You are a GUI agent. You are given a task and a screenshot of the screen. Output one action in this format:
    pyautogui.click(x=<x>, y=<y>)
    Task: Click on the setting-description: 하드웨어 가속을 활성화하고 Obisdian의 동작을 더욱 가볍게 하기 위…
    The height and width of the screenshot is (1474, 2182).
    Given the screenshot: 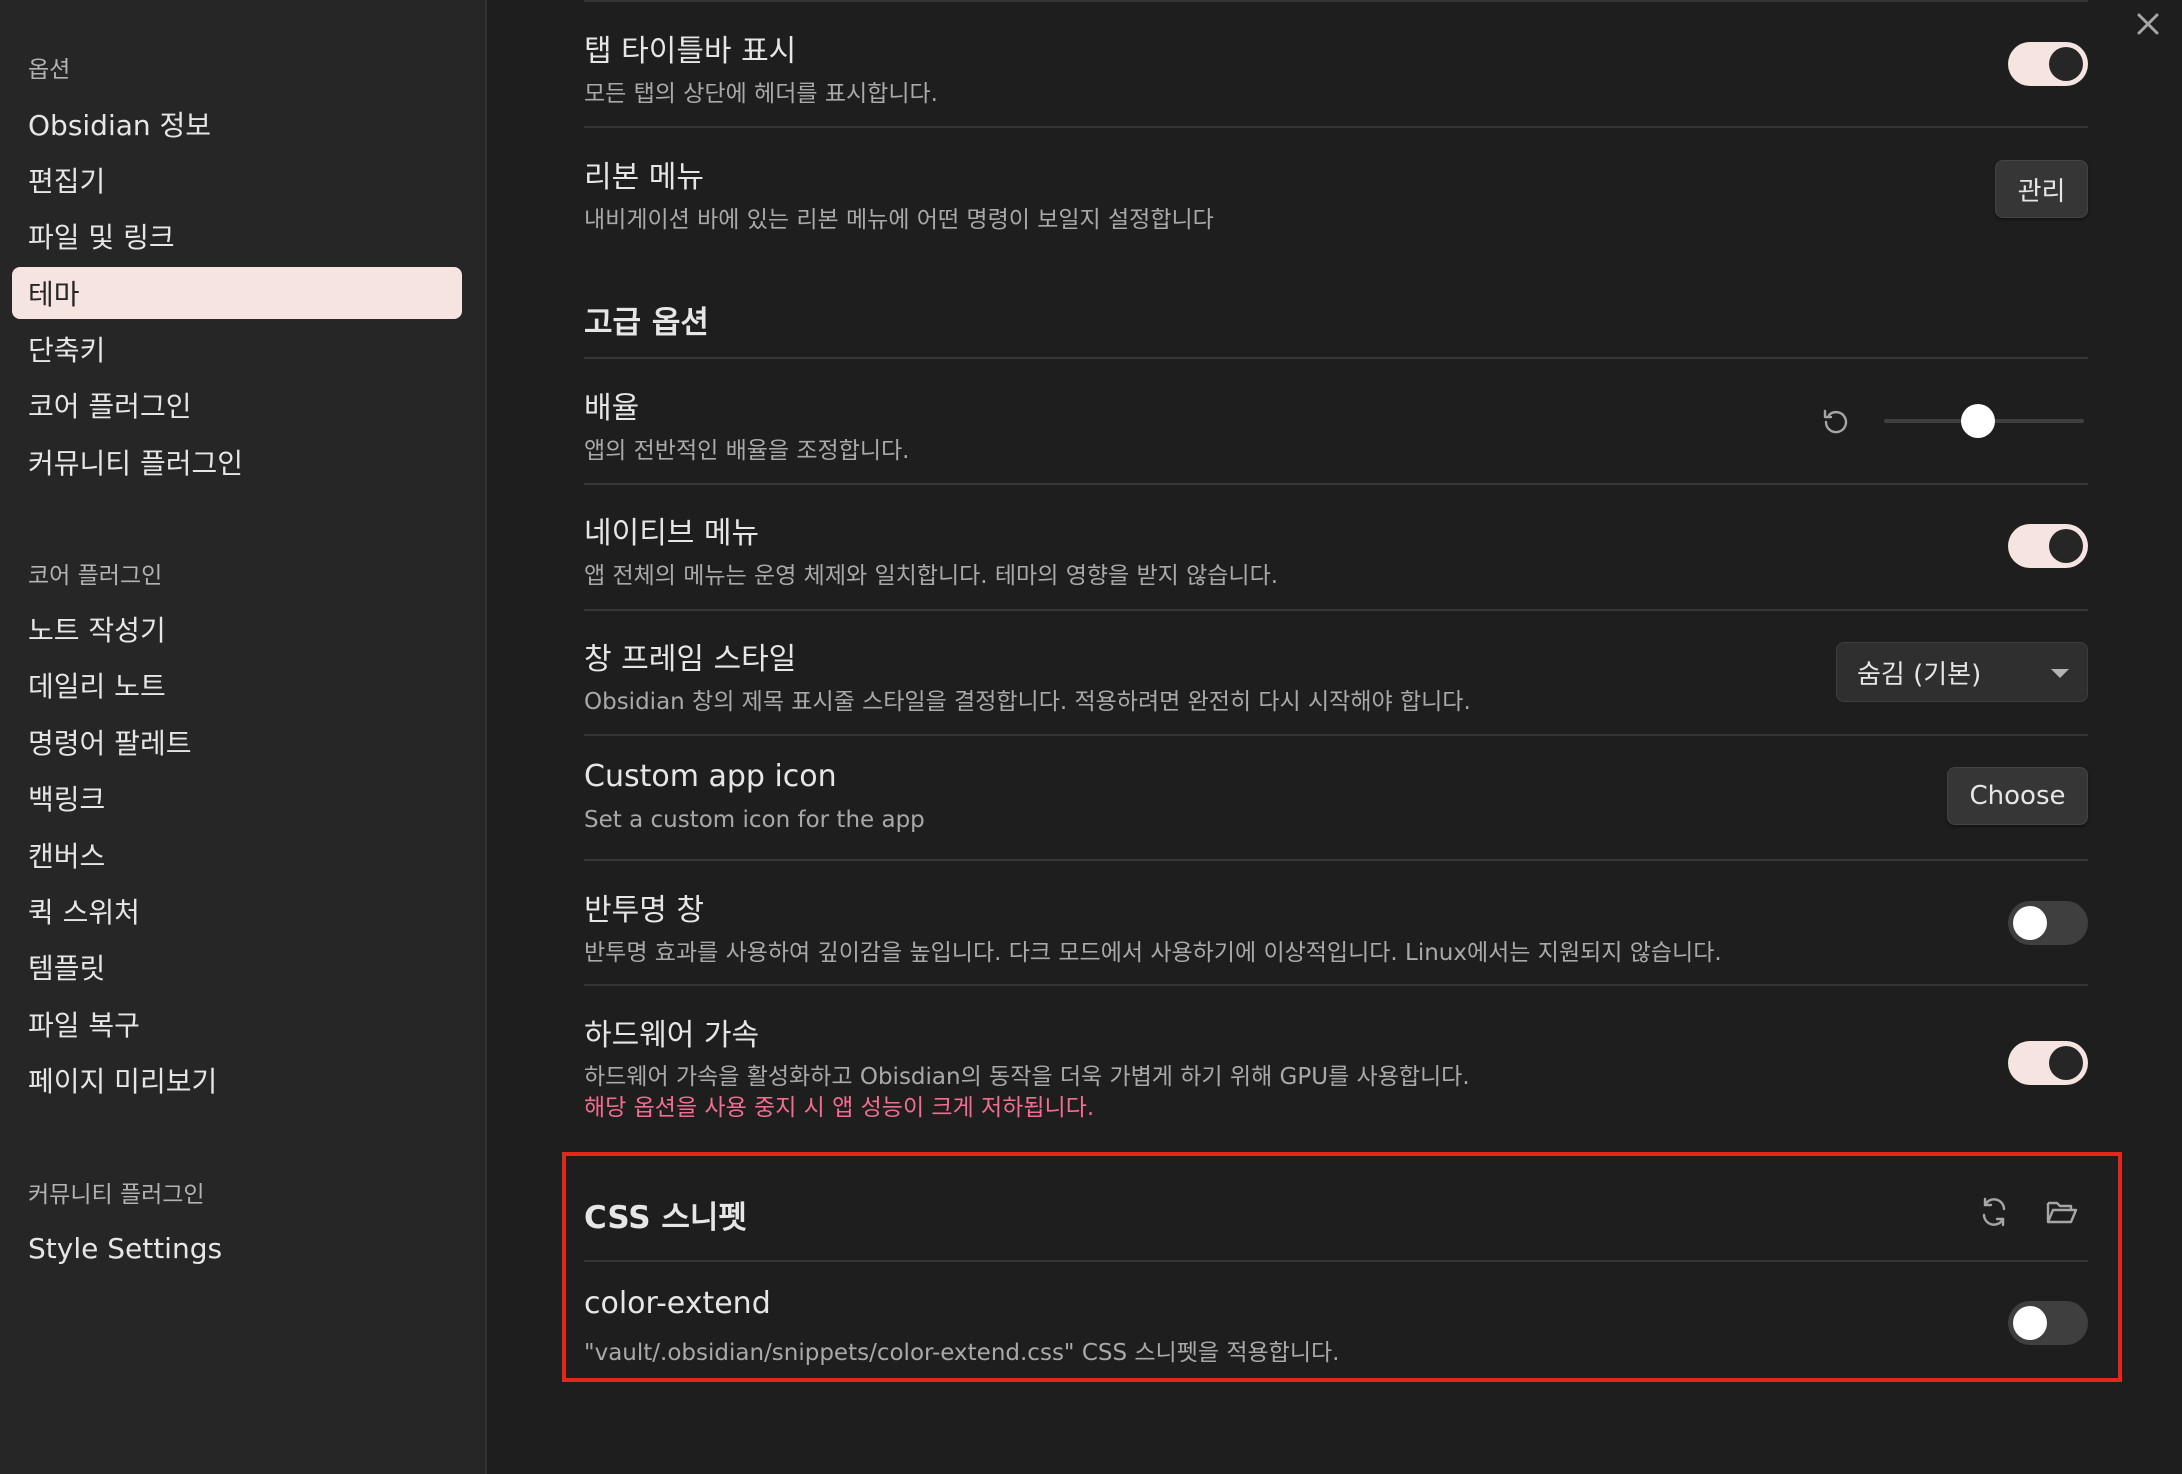 What is the action you would take?
    pyautogui.click(x=1027, y=1077)
    